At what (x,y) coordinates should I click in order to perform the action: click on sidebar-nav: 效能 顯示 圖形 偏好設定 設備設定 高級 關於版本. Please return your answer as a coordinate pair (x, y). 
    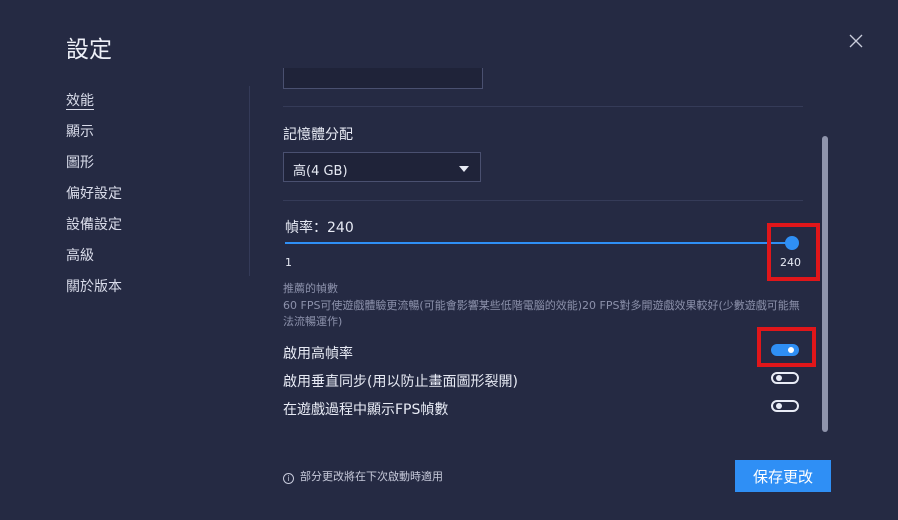
    Looking at the image, I should click on (94, 198).